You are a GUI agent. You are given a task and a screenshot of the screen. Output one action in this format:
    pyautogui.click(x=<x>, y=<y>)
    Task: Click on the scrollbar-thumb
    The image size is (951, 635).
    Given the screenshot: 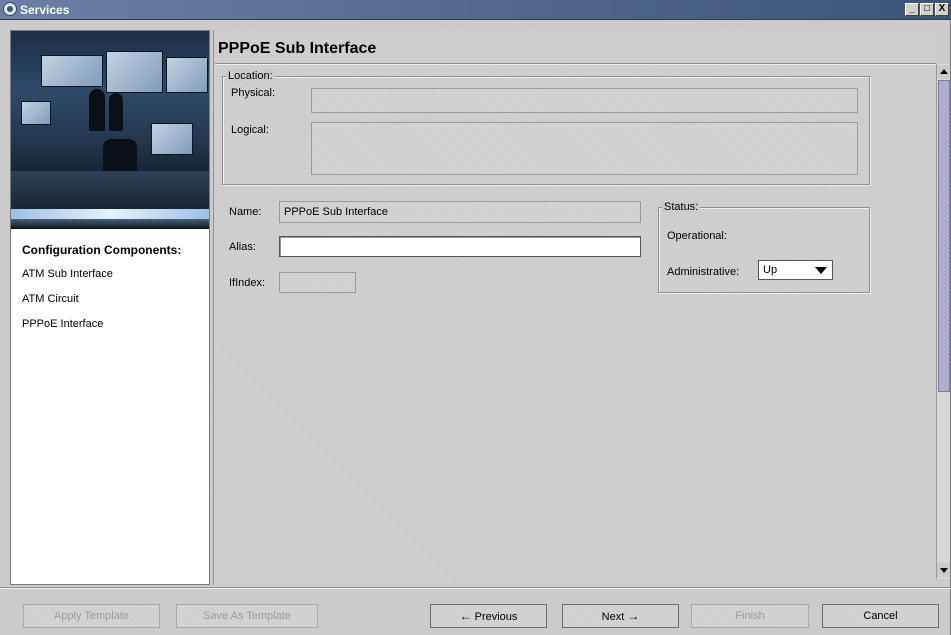 What is the action you would take?
    pyautogui.click(x=944, y=236)
    